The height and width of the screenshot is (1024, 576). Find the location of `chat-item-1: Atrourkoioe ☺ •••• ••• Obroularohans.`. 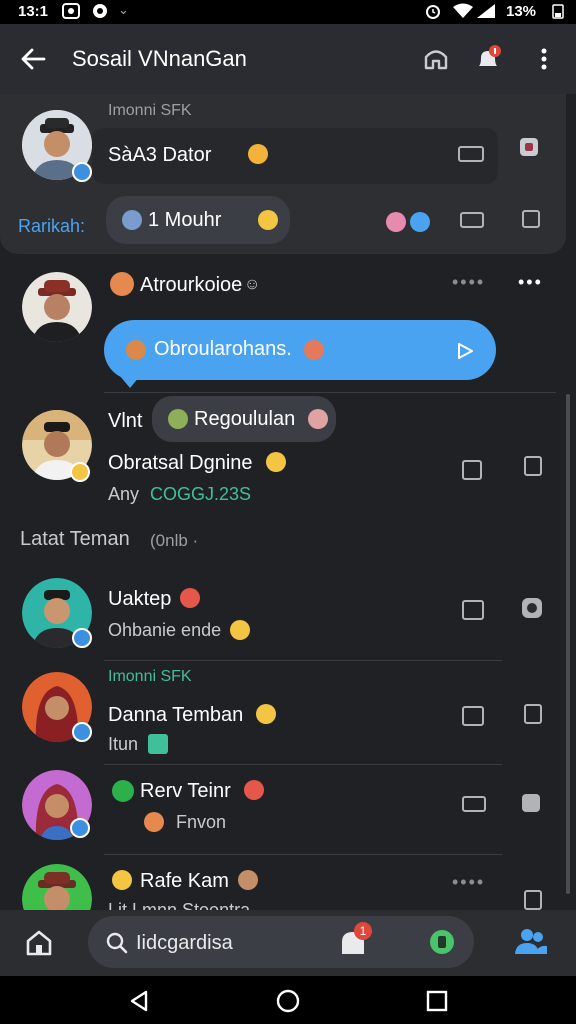

chat-item-1: Atrourkoioe ☺ •••• ••• Obroularohans. is located at coordinates (288, 327).